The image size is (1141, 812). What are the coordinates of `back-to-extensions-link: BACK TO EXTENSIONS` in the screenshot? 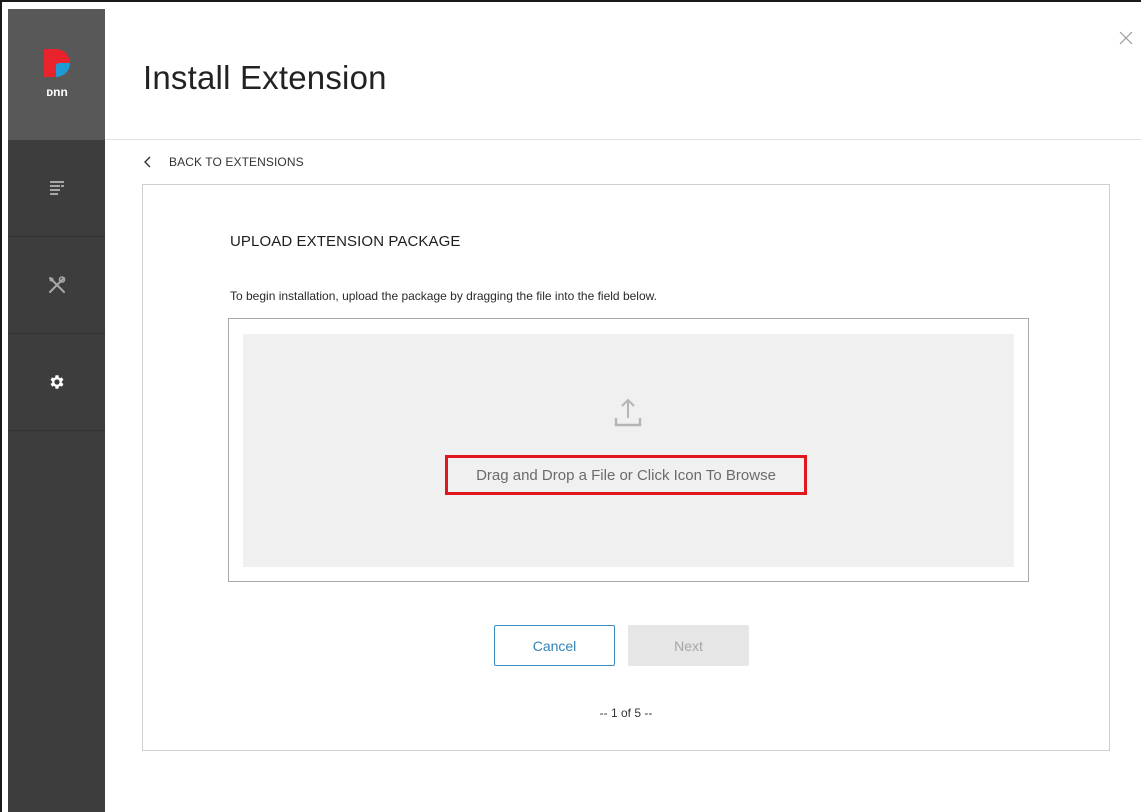 It's located at (223, 162).